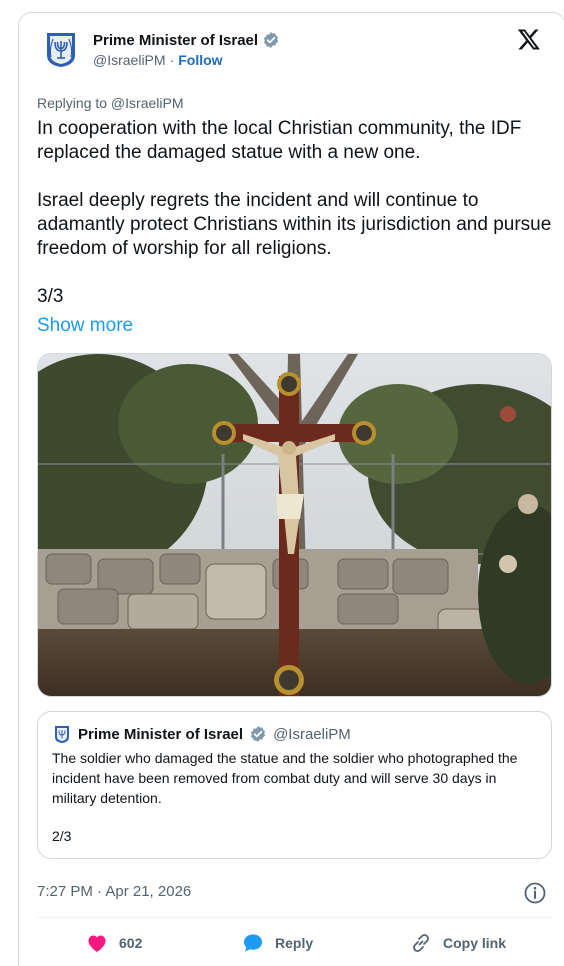 The height and width of the screenshot is (966, 564). Describe the element at coordinates (110, 103) in the screenshot. I see `replying-to: Replying to @IsraeliPM` at that location.